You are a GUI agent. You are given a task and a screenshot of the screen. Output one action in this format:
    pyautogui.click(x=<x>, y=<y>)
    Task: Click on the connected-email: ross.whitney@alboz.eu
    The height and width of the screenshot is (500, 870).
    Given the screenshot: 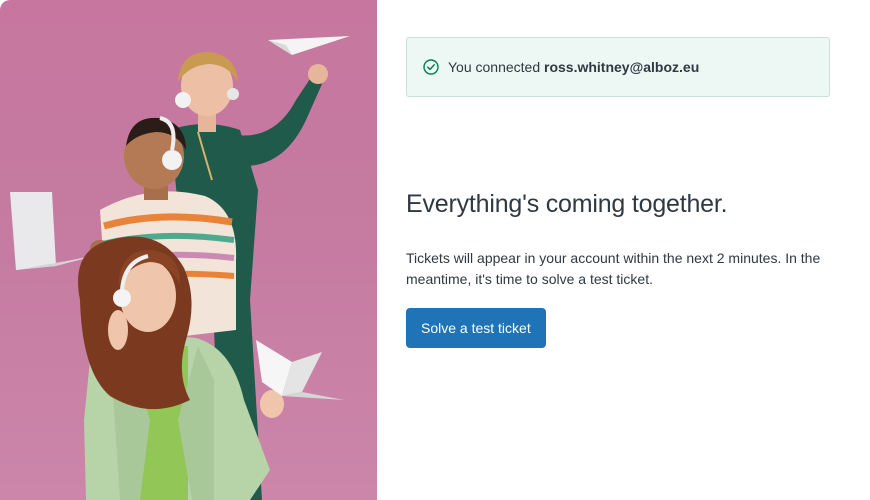 What is the action you would take?
    pyautogui.click(x=622, y=67)
    